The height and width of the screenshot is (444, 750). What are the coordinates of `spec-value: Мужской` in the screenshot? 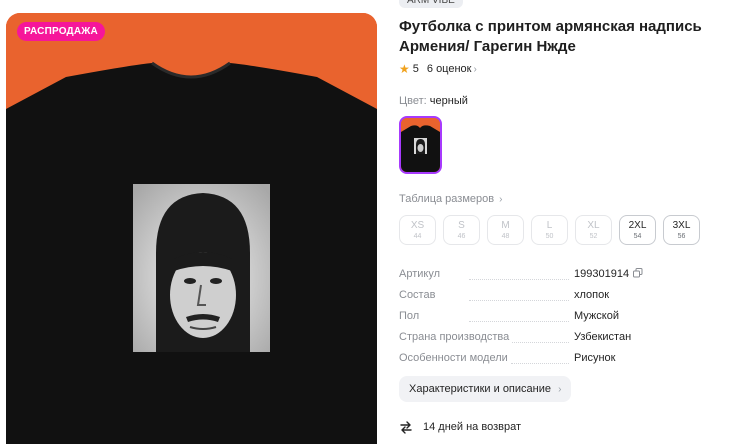 It's located at (596, 316).